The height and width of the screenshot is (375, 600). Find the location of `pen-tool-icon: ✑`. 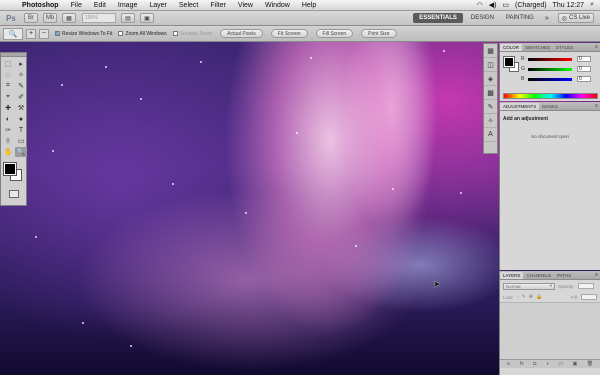

pen-tool-icon: ✑ is located at coordinates (8, 130).